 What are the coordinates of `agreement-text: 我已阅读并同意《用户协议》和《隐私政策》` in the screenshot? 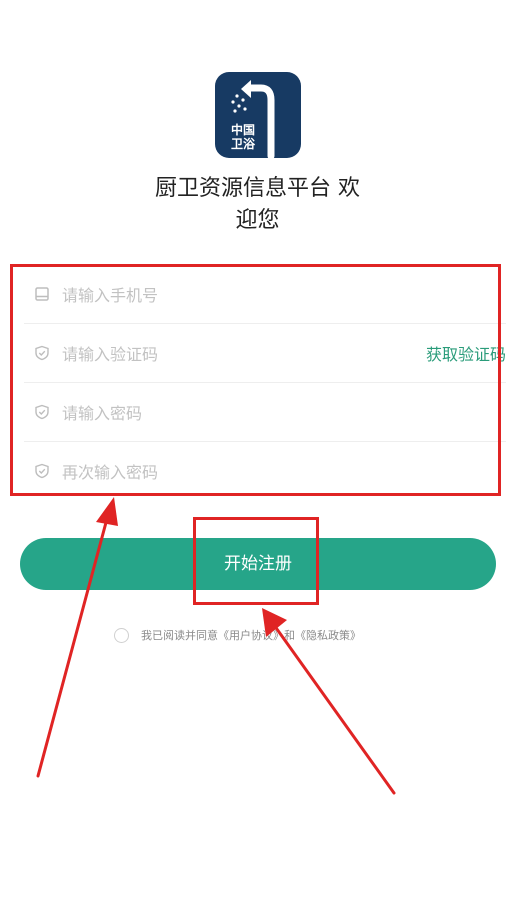 It's located at (251, 636).